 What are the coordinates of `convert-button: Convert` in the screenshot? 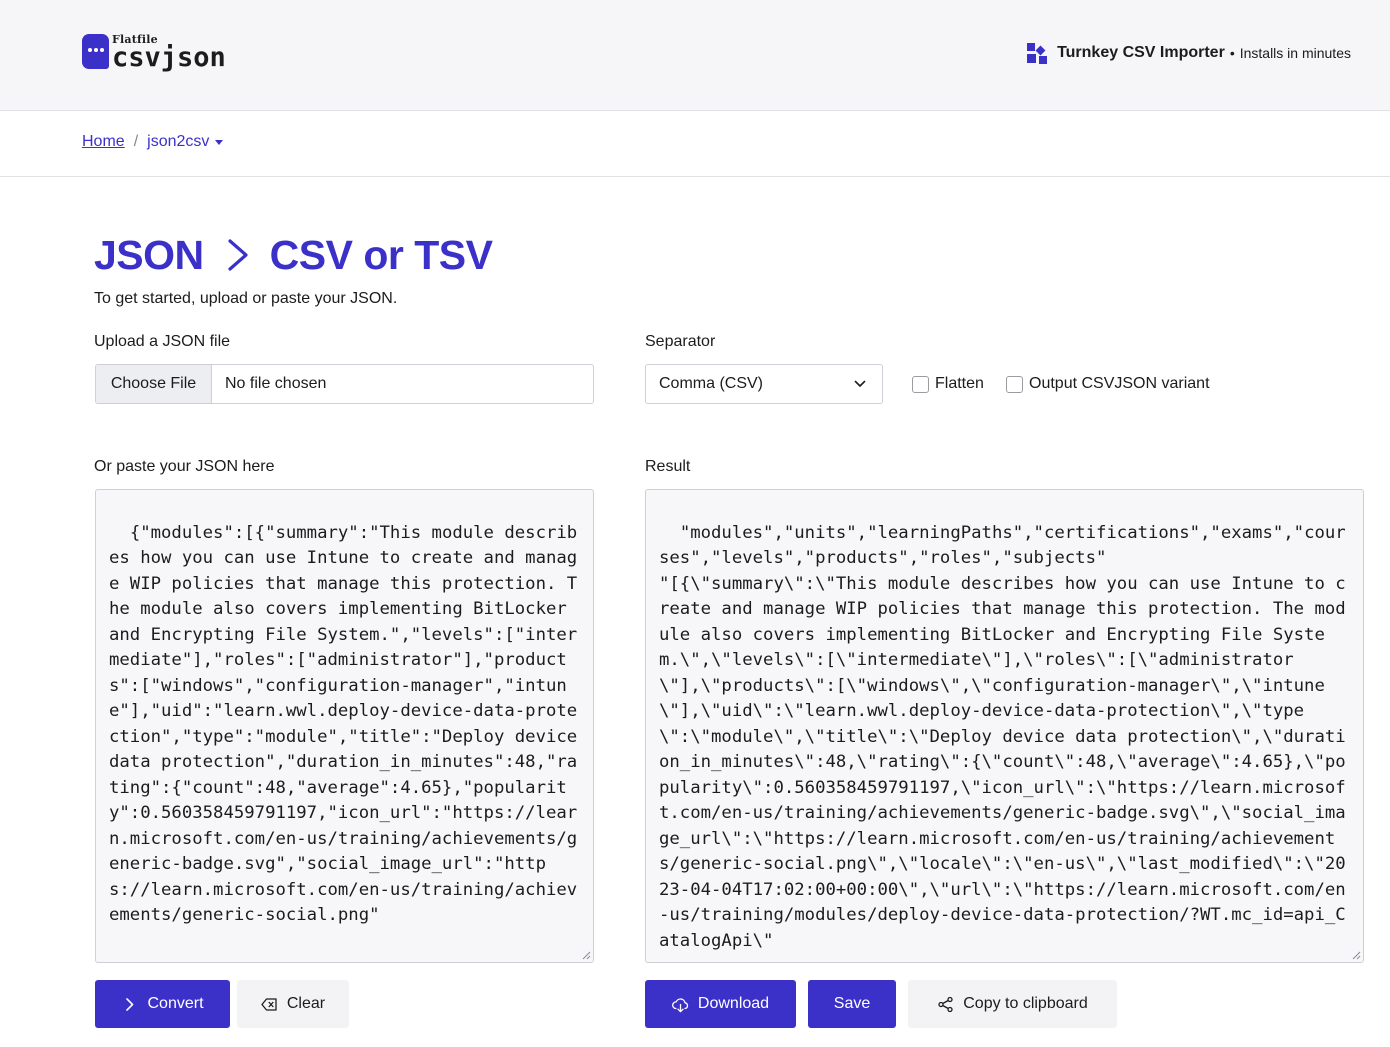 It's located at (162, 1004).